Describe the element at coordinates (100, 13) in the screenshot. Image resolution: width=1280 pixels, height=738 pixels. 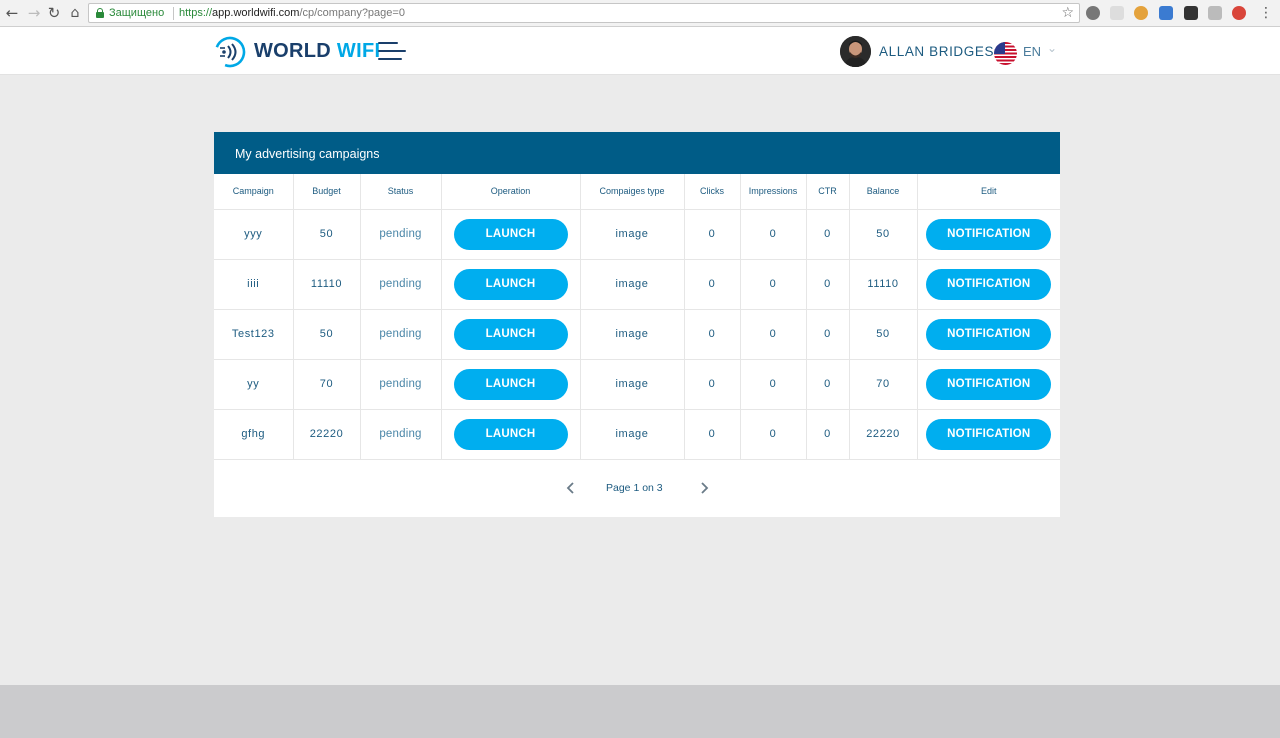
I see `lock-icon` at that location.